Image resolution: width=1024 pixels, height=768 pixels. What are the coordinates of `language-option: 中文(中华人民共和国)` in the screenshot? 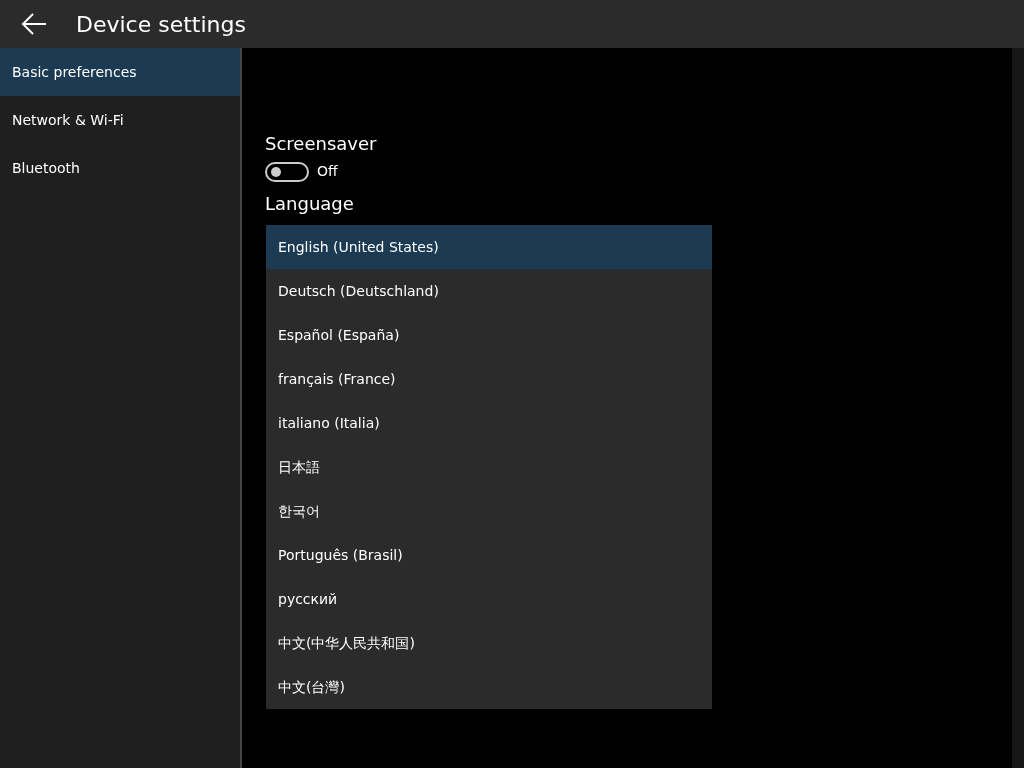 It's located at (489, 643).